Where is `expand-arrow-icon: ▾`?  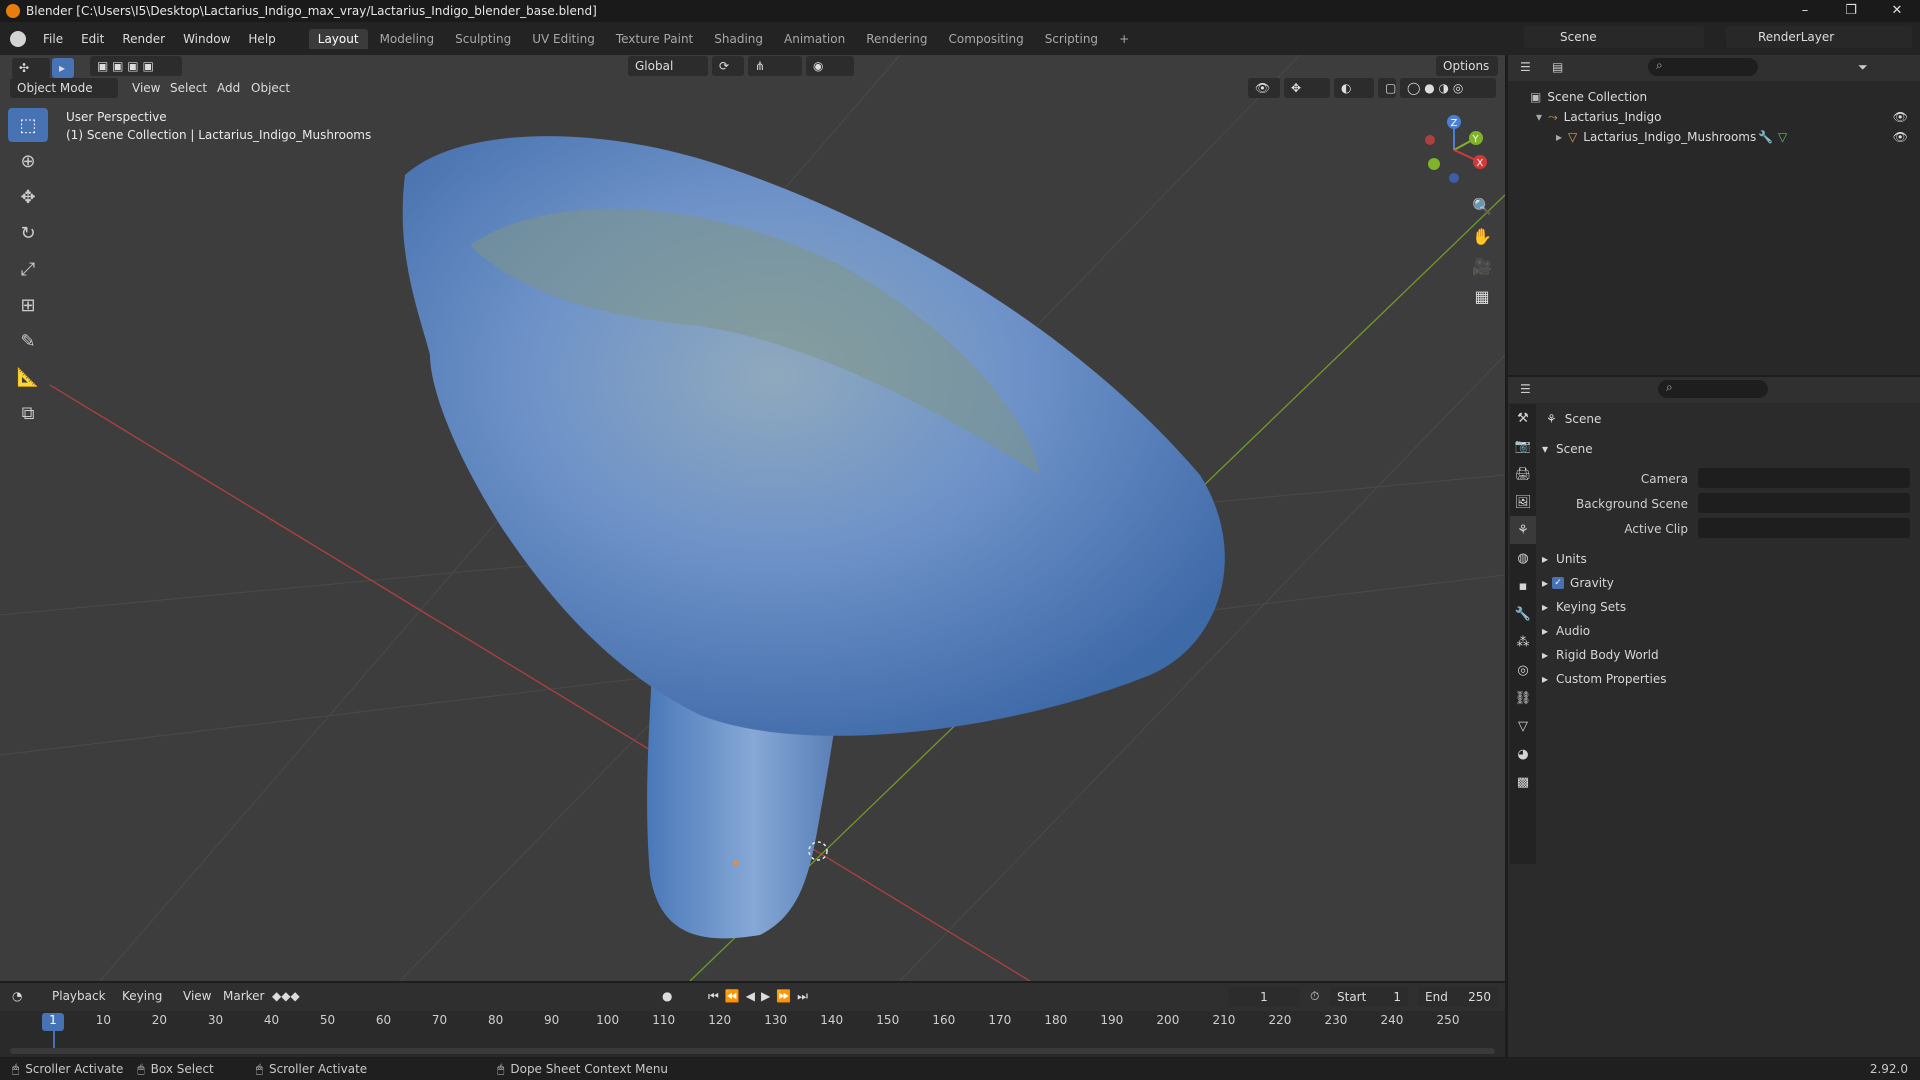 expand-arrow-icon: ▾ is located at coordinates (1539, 117).